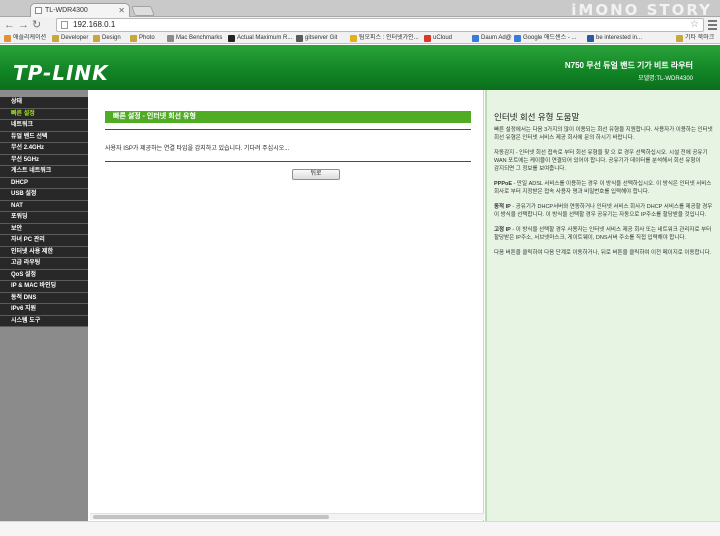  What do you see at coordinates (496, 38) in the screenshot?
I see `bookmark-label: Daum Ad@m` at bounding box center [496, 38].